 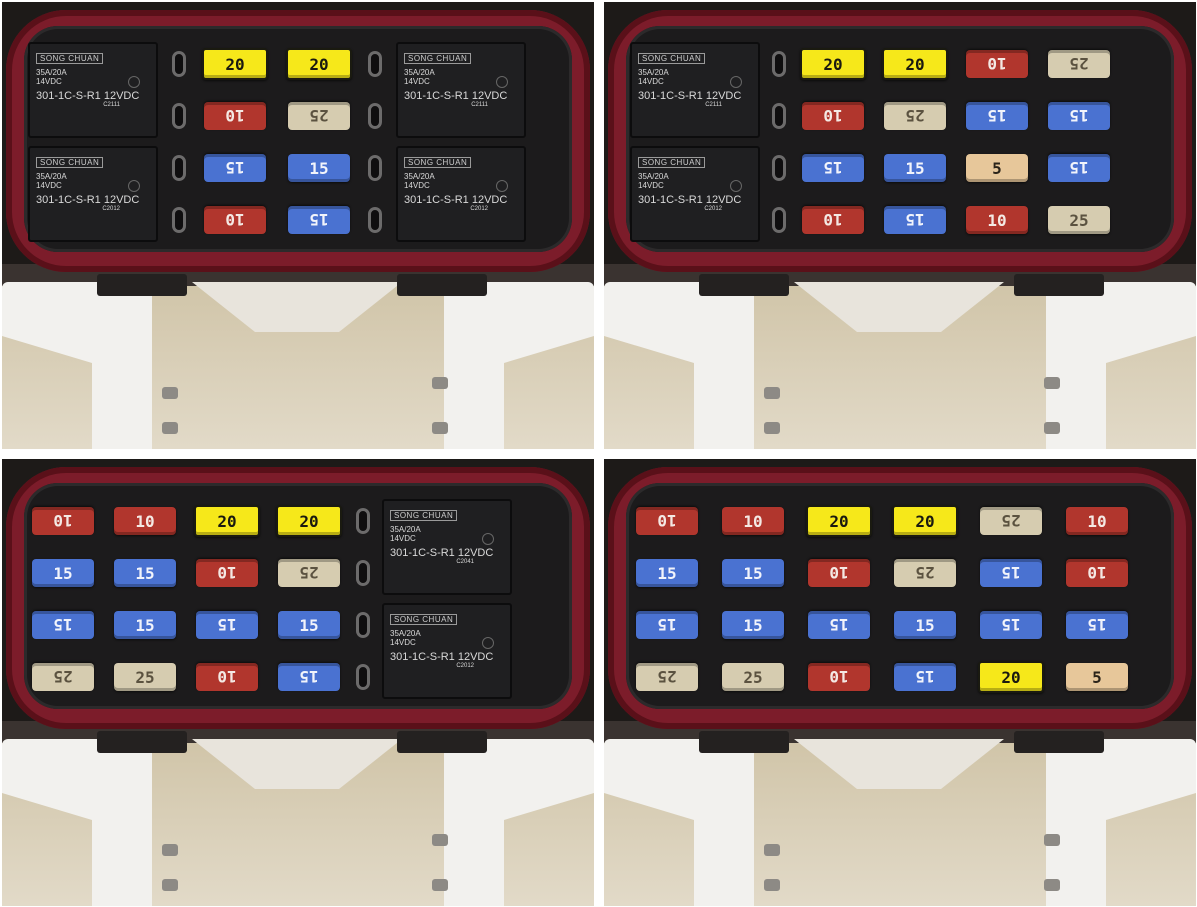 What do you see at coordinates (465, 562) in the screenshot?
I see `relay-code: C2041` at bounding box center [465, 562].